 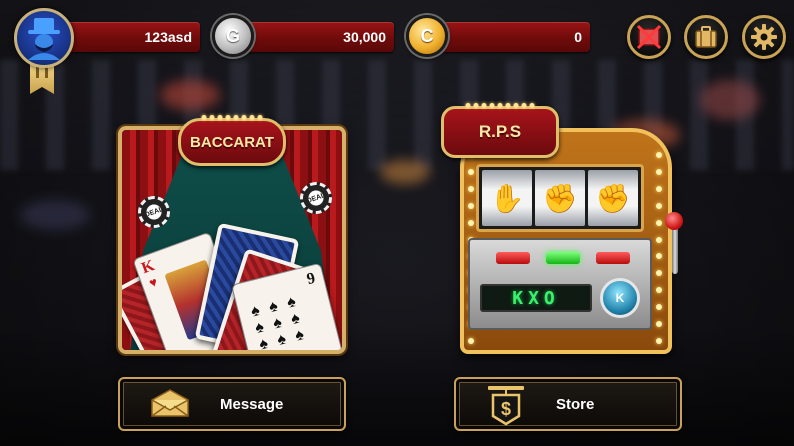 What do you see at coordinates (660, 248) in the screenshot?
I see `slot-bulbs-right` at bounding box center [660, 248].